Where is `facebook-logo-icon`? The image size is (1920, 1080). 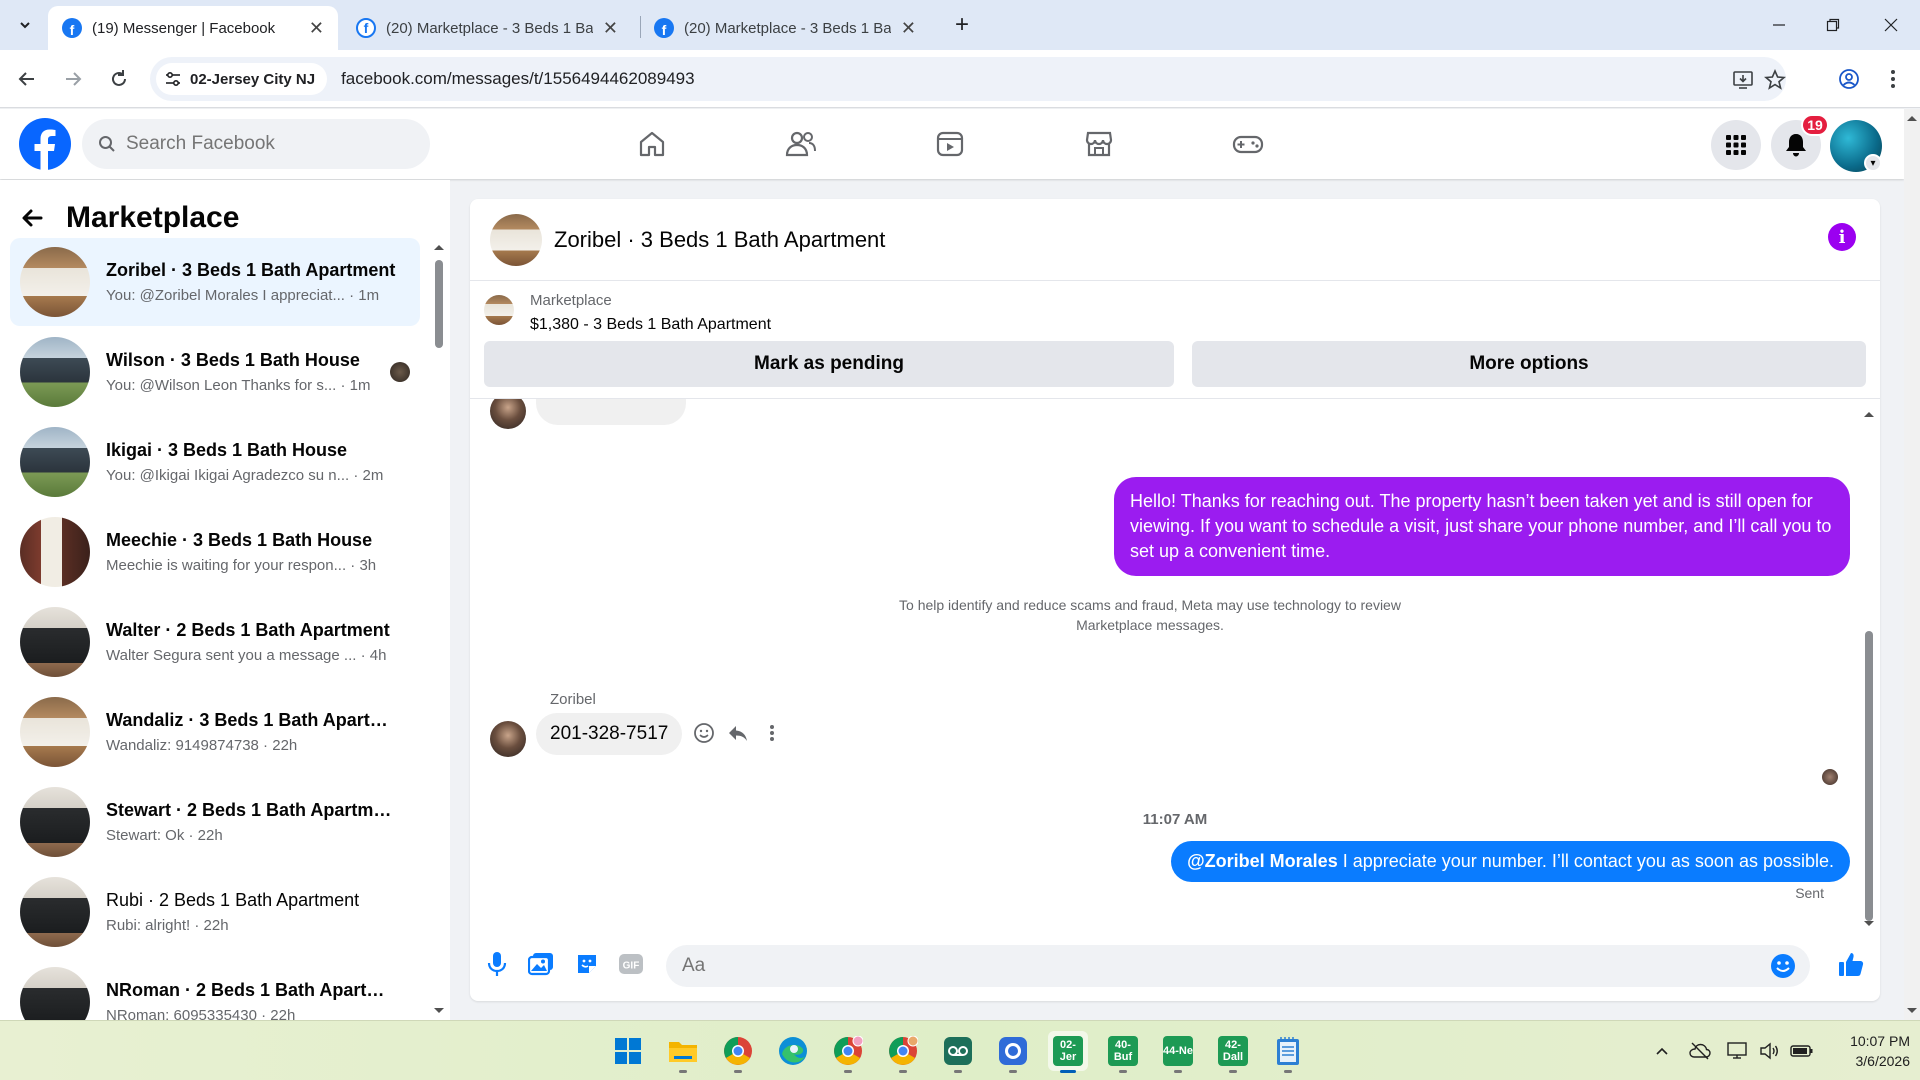
facebook-logo-icon is located at coordinates (45, 144).